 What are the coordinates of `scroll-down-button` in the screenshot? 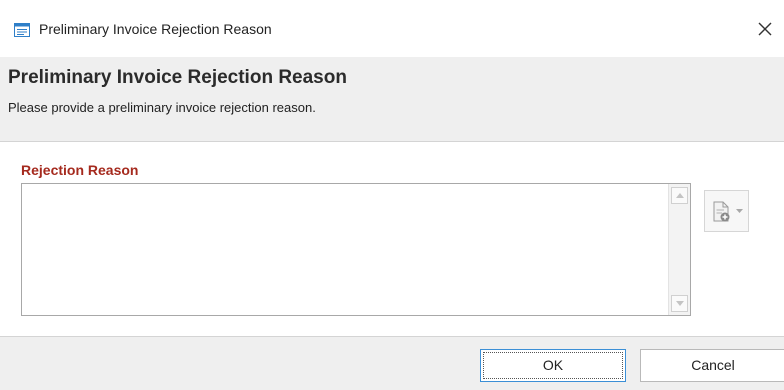 It's located at (679, 303).